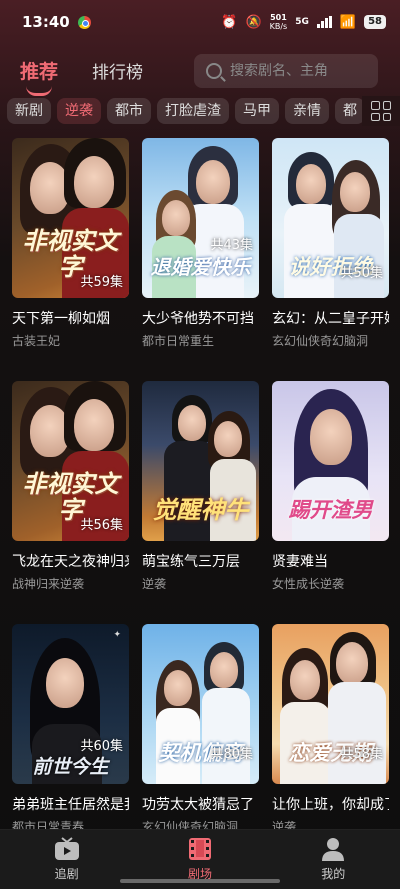 The width and height of the screenshot is (400, 889). I want to click on nav-label: 我的, so click(333, 874).